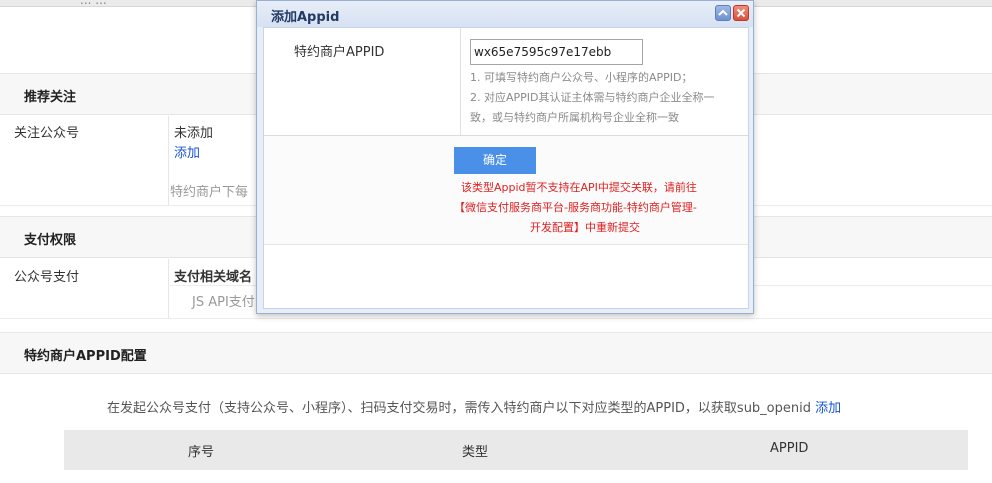  What do you see at coordinates (581, 77) in the screenshot?
I see `hint-line-1: 1. 可填写特约商户公众号、小程序的APPID；` at bounding box center [581, 77].